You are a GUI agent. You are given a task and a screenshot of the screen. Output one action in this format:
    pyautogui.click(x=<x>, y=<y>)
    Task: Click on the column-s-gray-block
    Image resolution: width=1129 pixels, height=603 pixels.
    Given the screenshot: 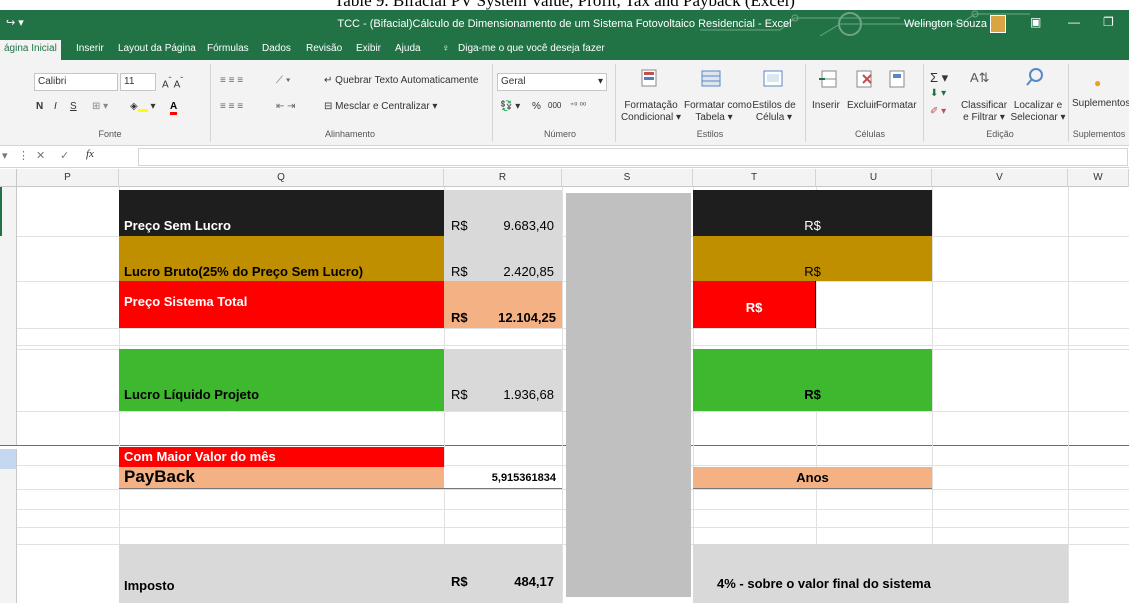 What is the action you would take?
    pyautogui.click(x=628, y=395)
    